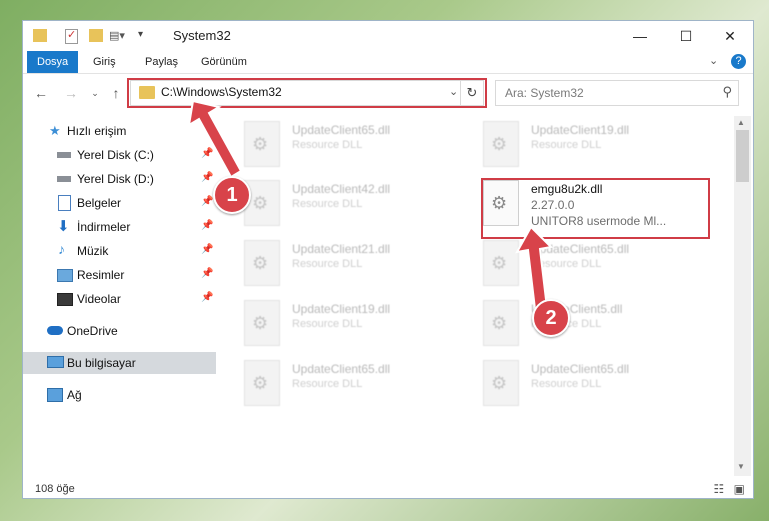  What do you see at coordinates (551, 318) in the screenshot?
I see `callout-badge-2: 2` at bounding box center [551, 318].